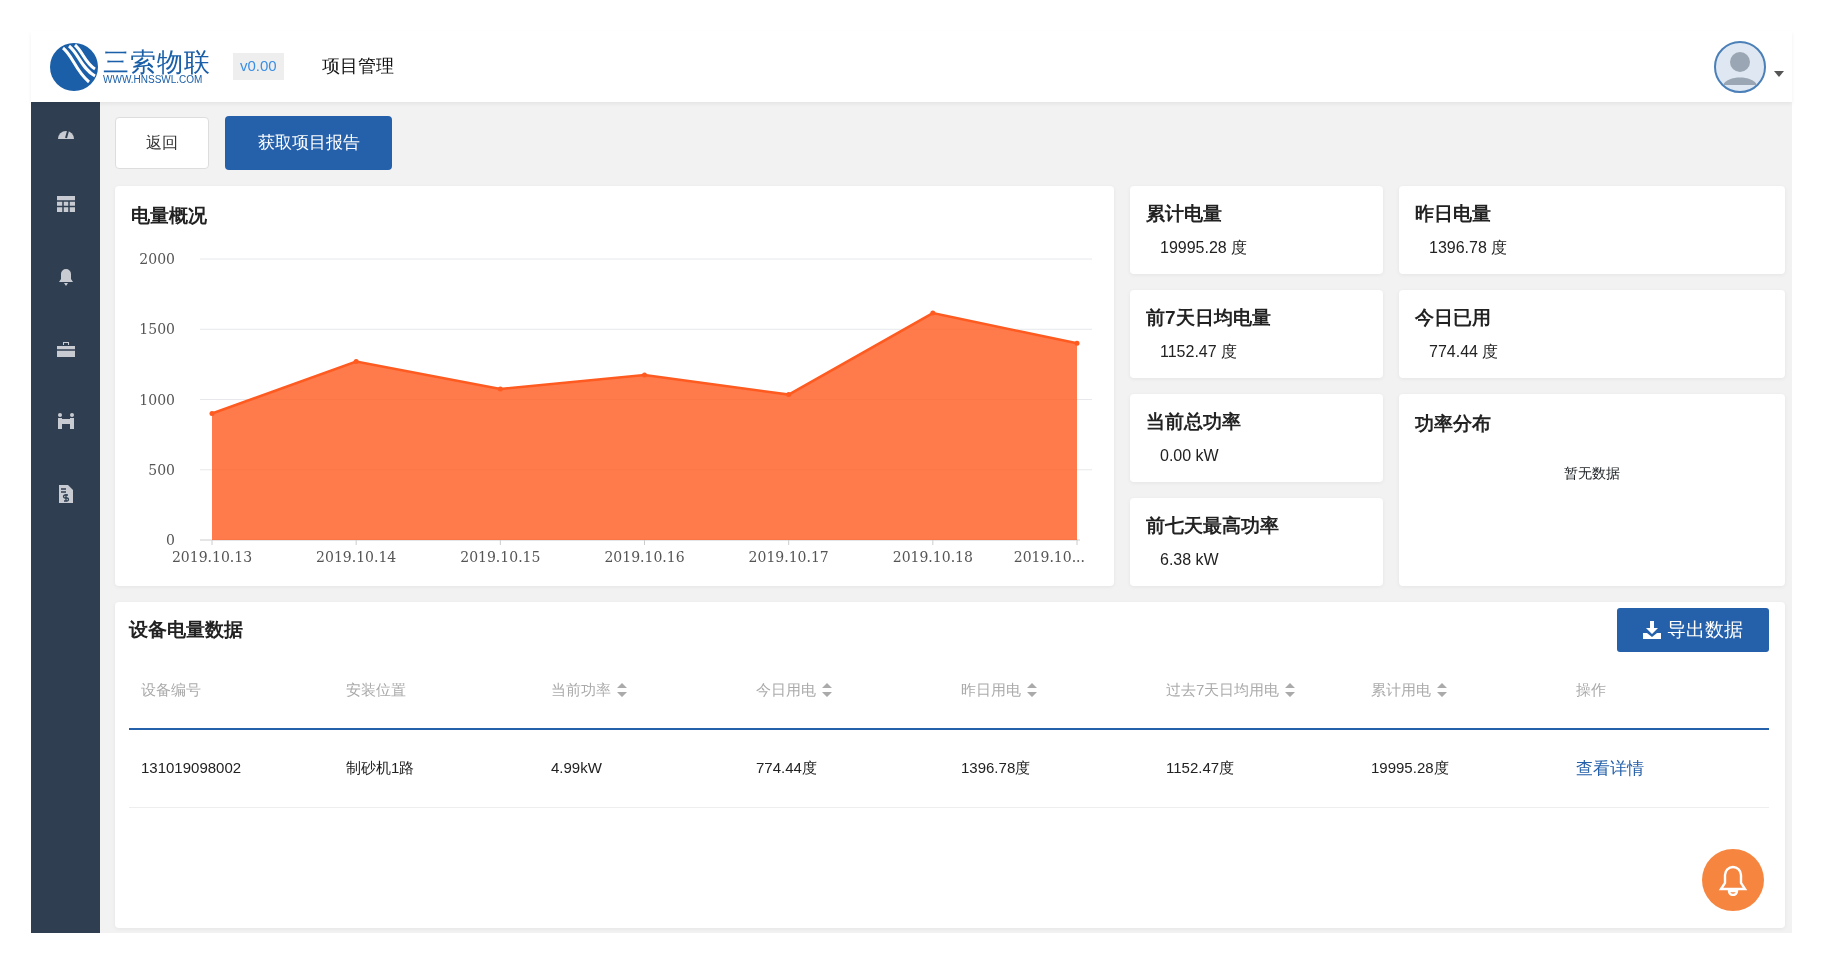  I want to click on table-cell-text: 131019098002, so click(191, 768).